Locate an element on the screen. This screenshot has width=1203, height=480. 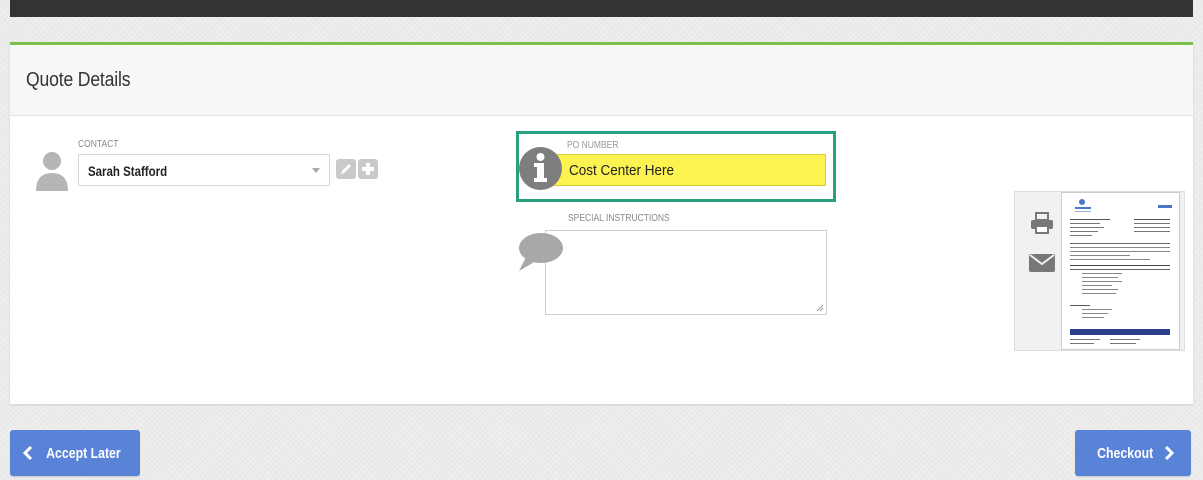
special-instructions-input is located at coordinates (686, 272).